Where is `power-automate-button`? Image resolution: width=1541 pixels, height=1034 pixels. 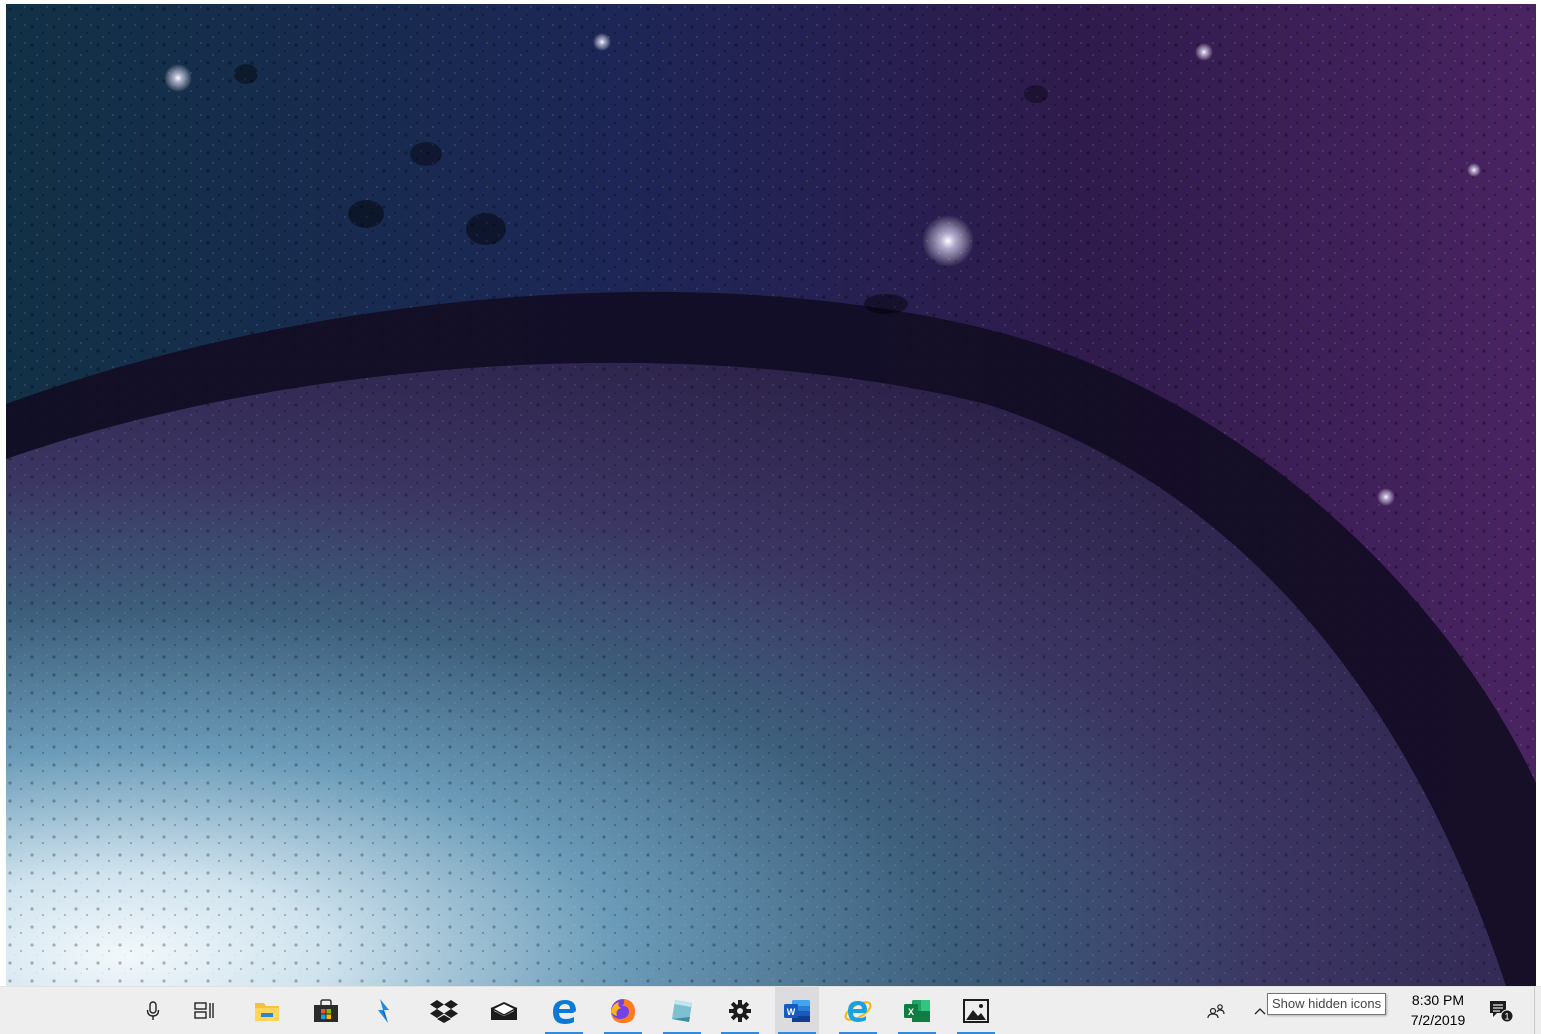
power-automate-button is located at coordinates (384, 1010).